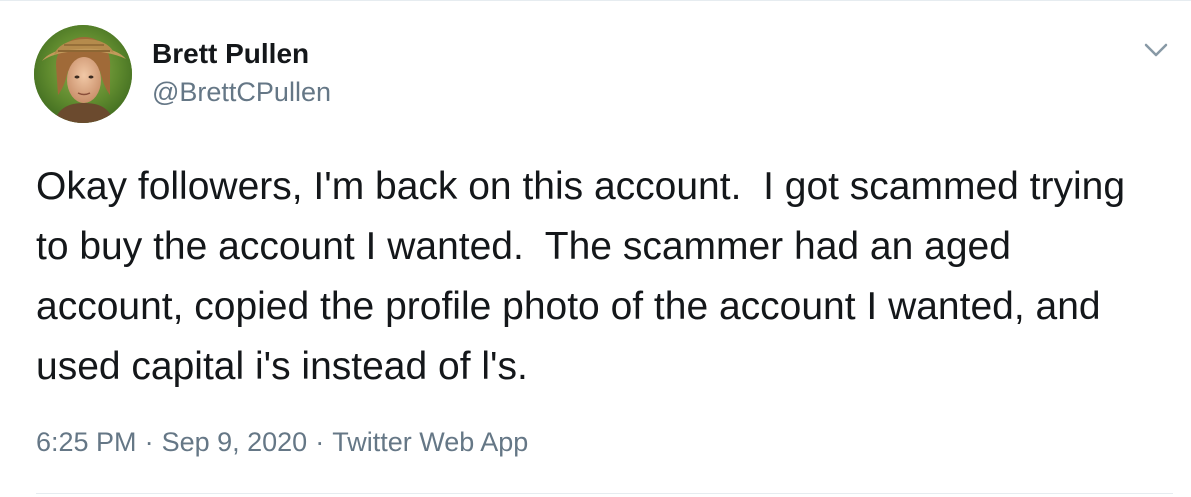 This screenshot has height=497, width=1191. I want to click on avatar, so click(83, 74).